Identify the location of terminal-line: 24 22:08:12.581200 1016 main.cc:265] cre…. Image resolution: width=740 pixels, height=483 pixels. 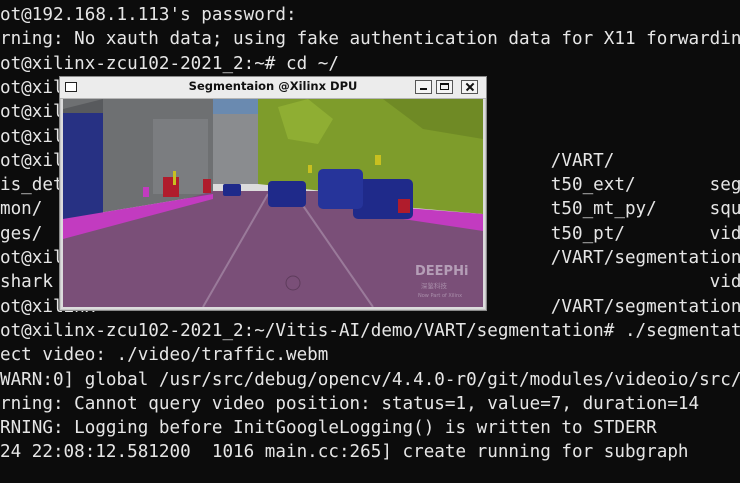
(344, 452).